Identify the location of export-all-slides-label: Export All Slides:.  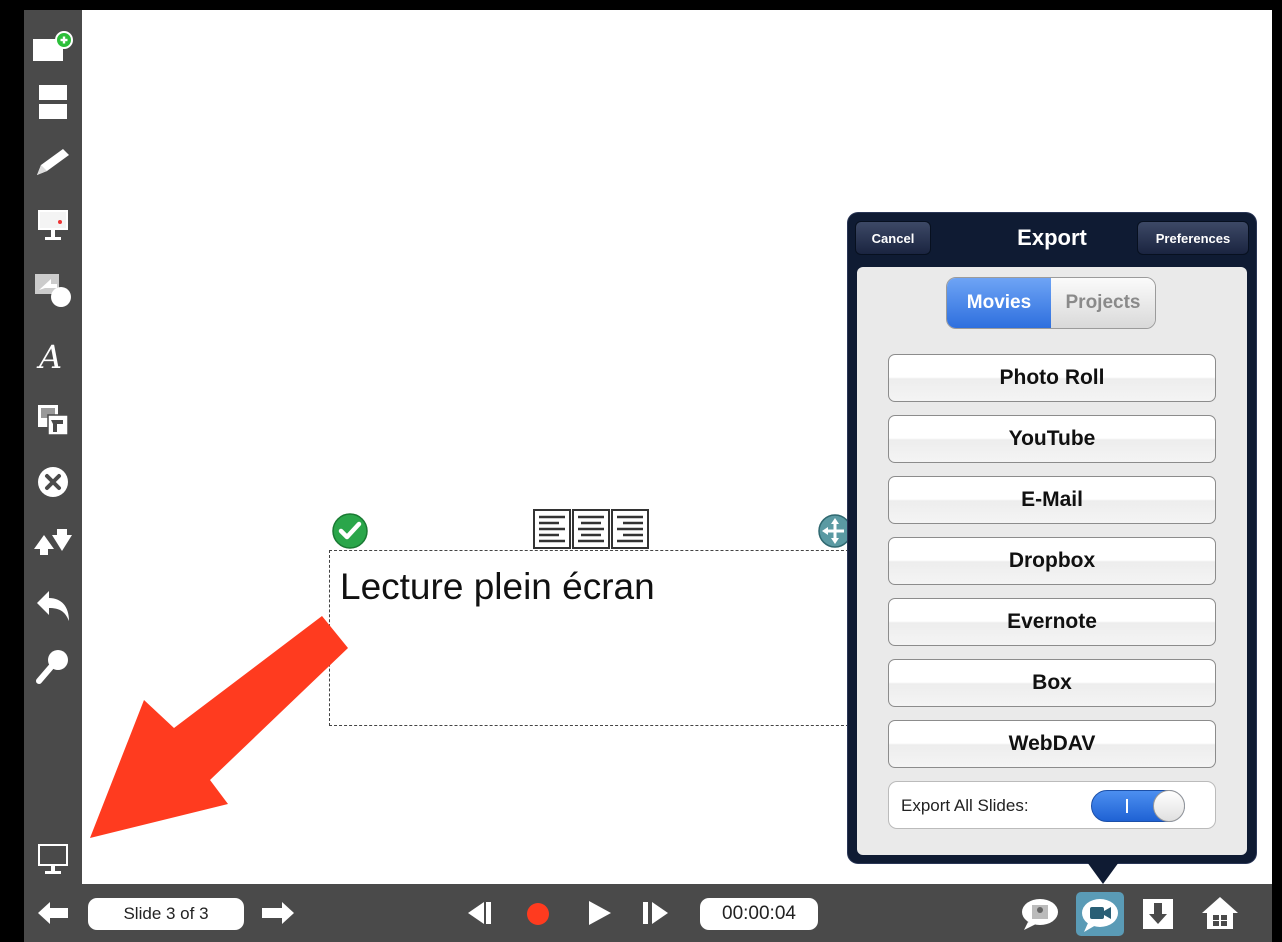
(965, 805).